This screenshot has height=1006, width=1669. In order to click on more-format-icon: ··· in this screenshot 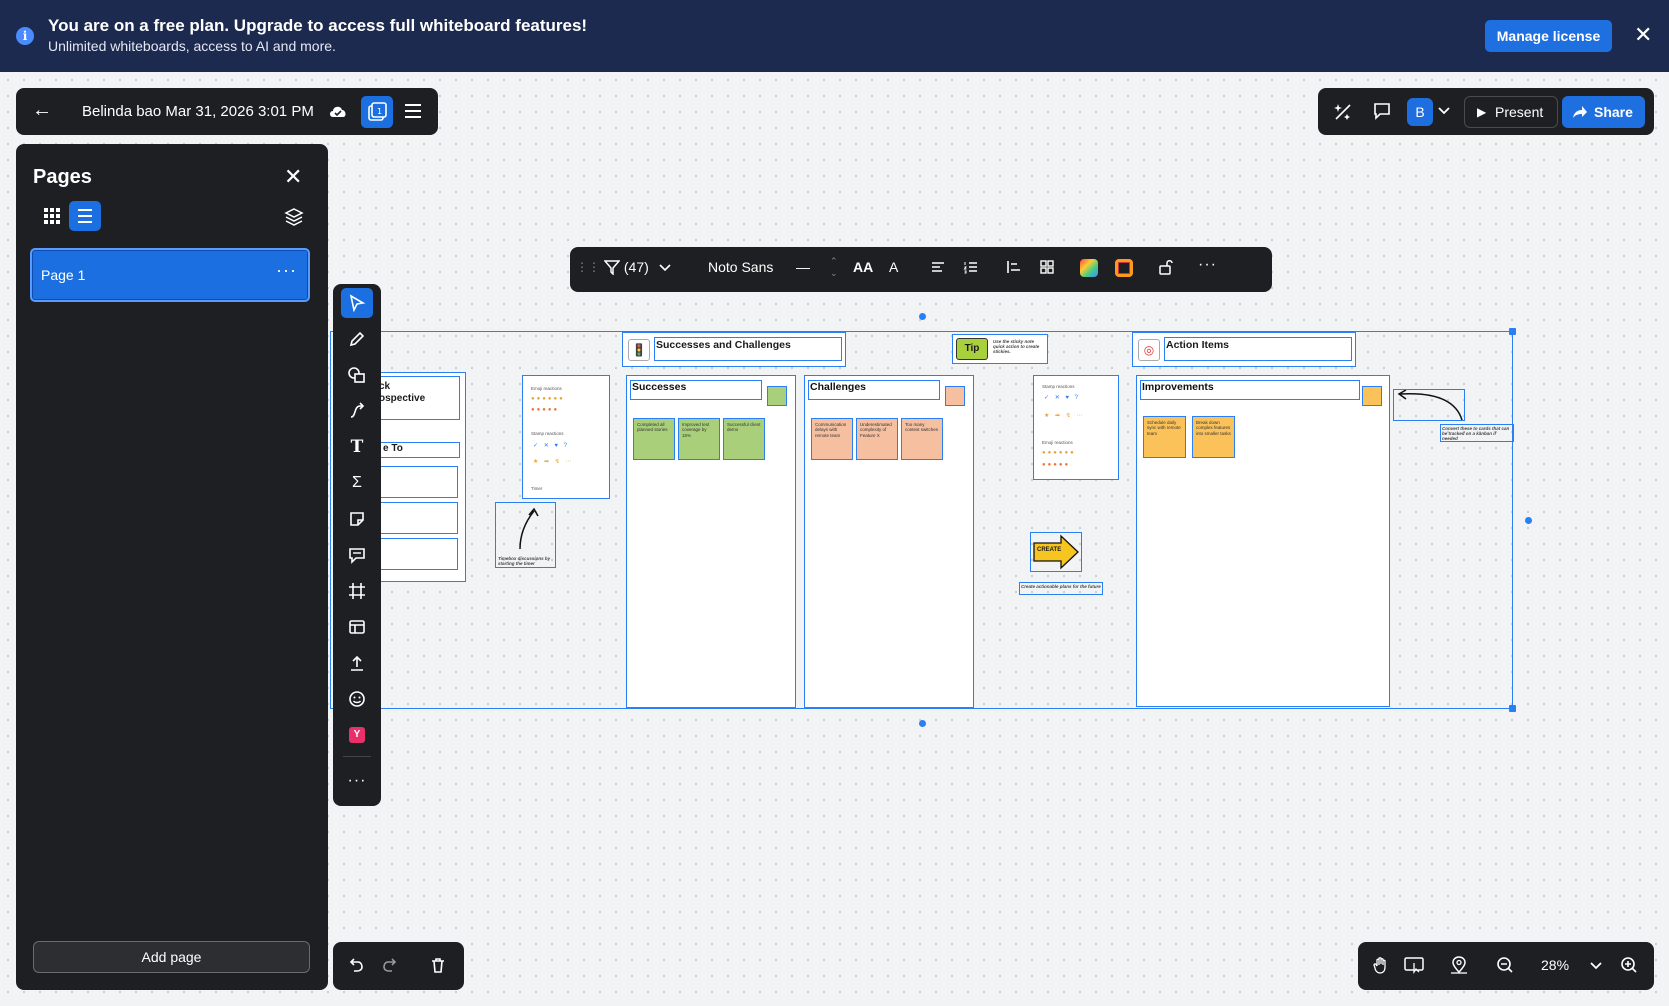, I will do `click(1207, 265)`.